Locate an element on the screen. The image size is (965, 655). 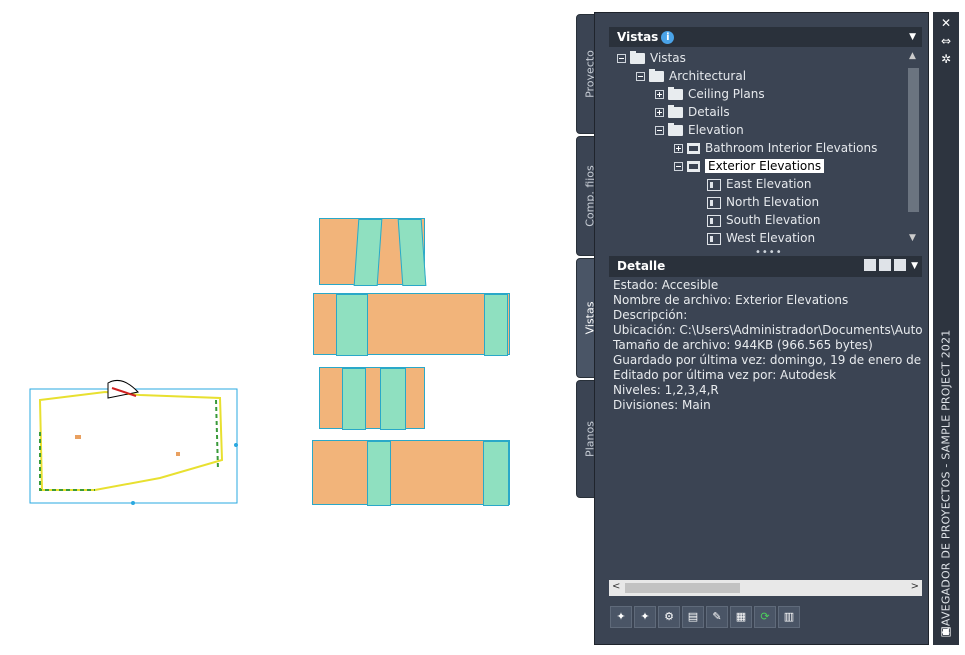
info-icon: i is located at coordinates (668, 37).